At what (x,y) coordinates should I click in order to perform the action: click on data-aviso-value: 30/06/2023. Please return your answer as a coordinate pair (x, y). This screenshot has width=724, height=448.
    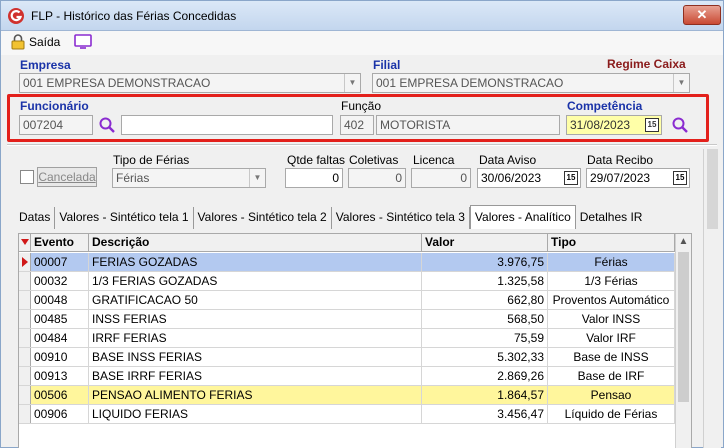
    Looking at the image, I should click on (511, 178).